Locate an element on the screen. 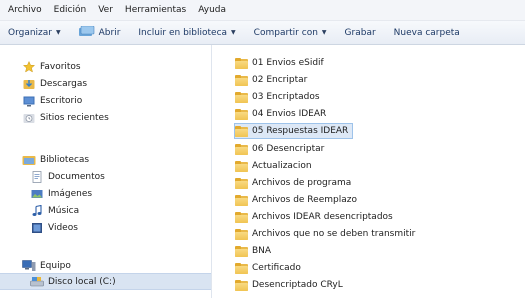  folder-name: Certificado is located at coordinates (276, 268).